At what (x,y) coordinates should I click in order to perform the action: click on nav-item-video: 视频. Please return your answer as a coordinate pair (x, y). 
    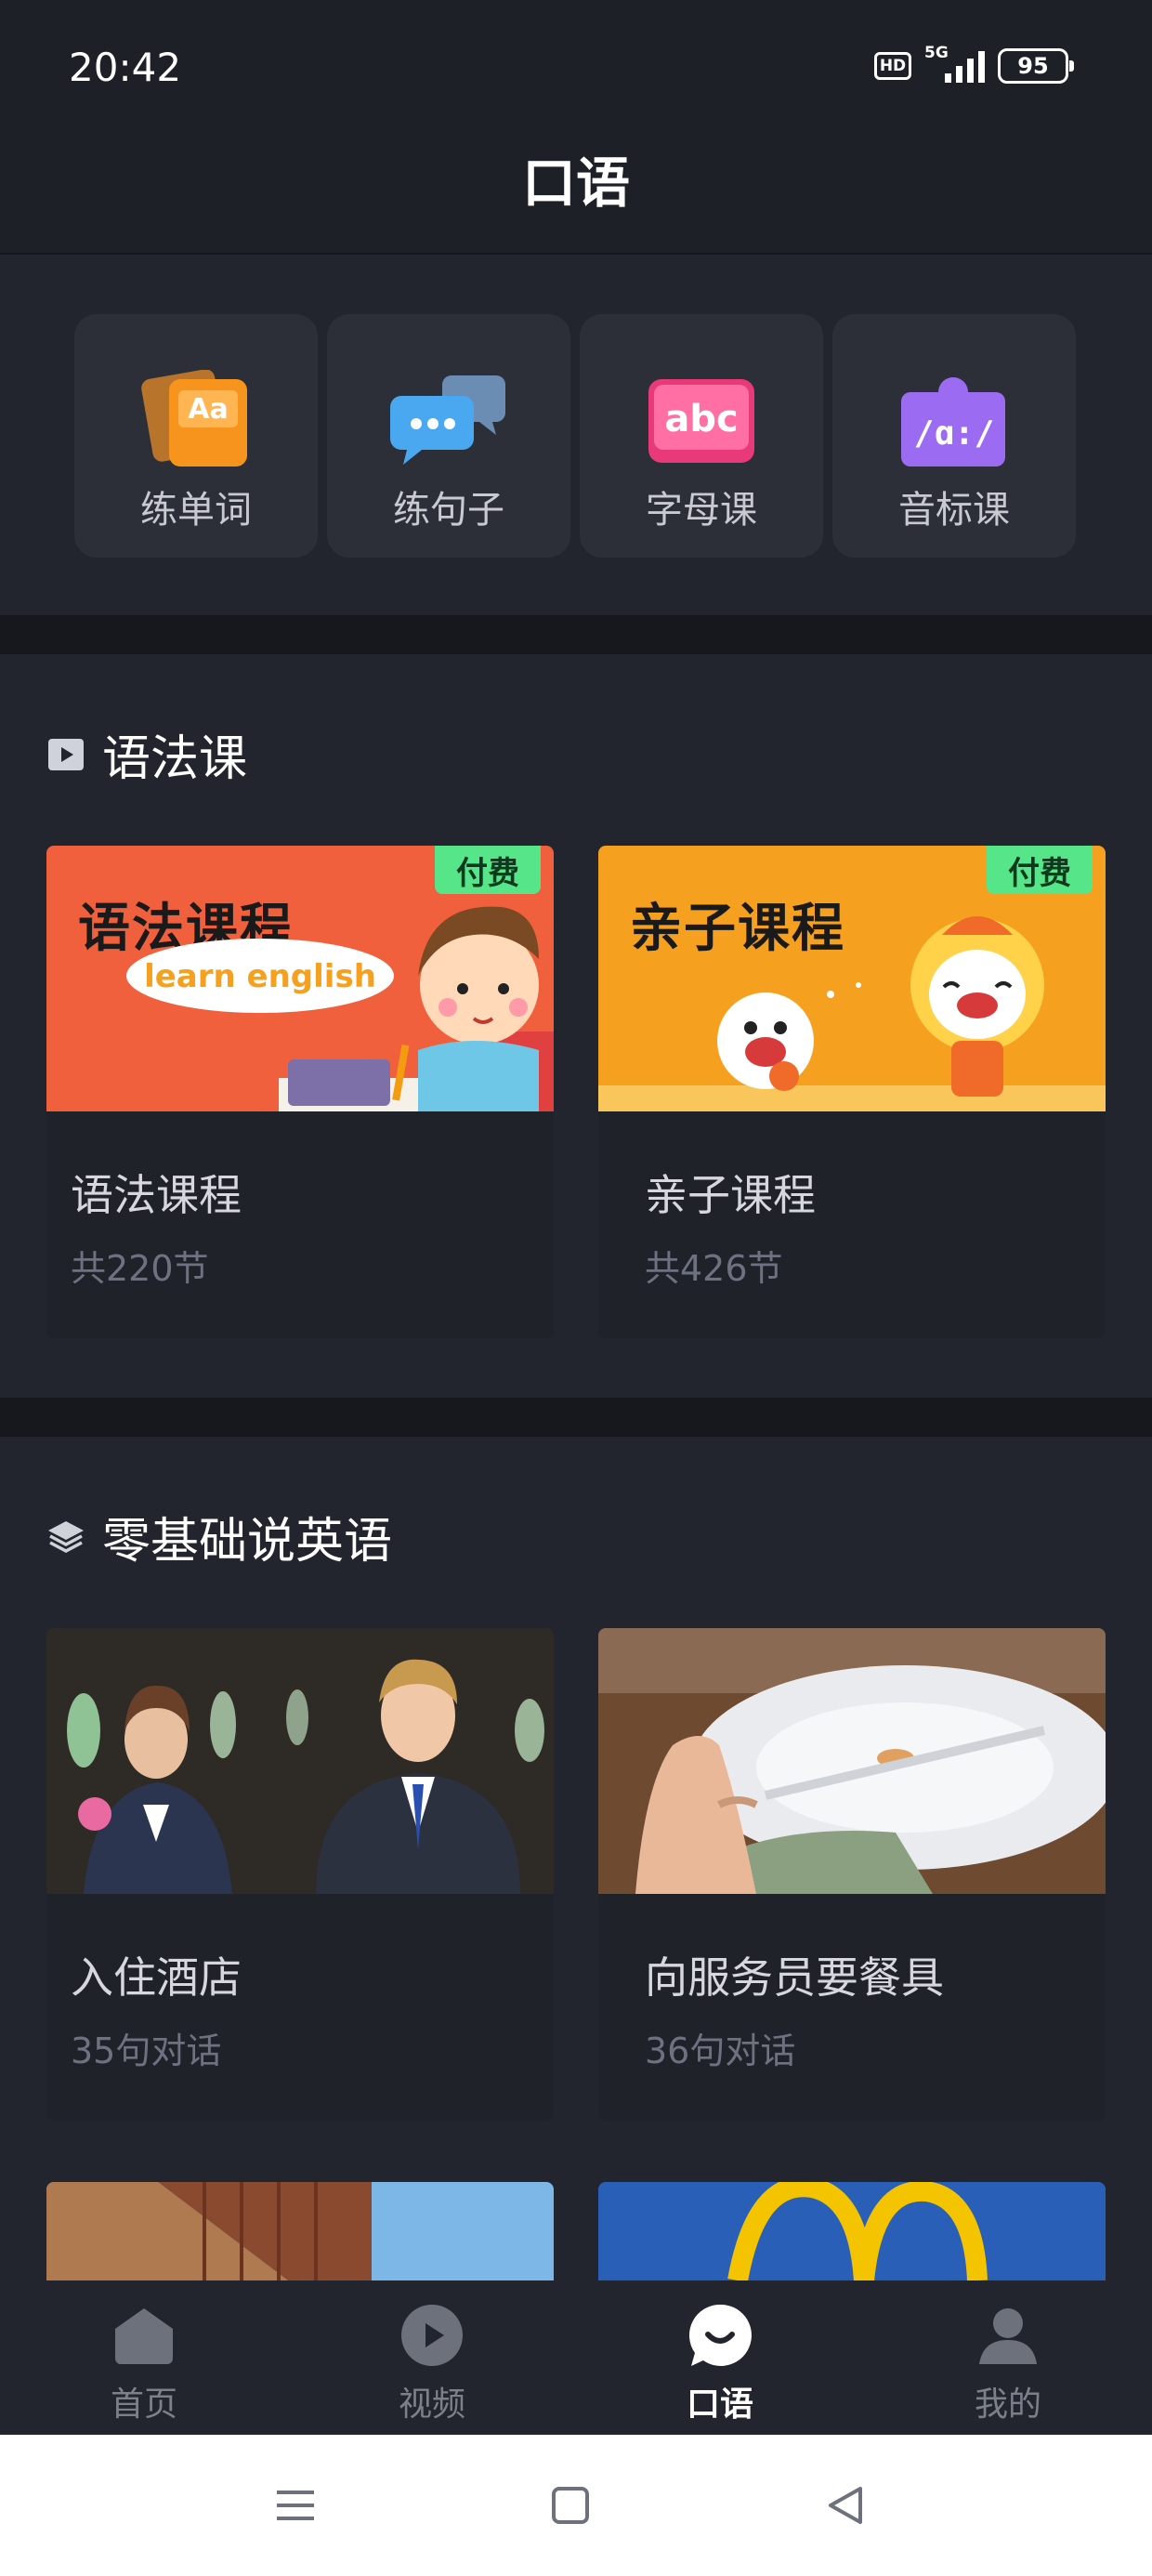
    Looking at the image, I should click on (432, 2357).